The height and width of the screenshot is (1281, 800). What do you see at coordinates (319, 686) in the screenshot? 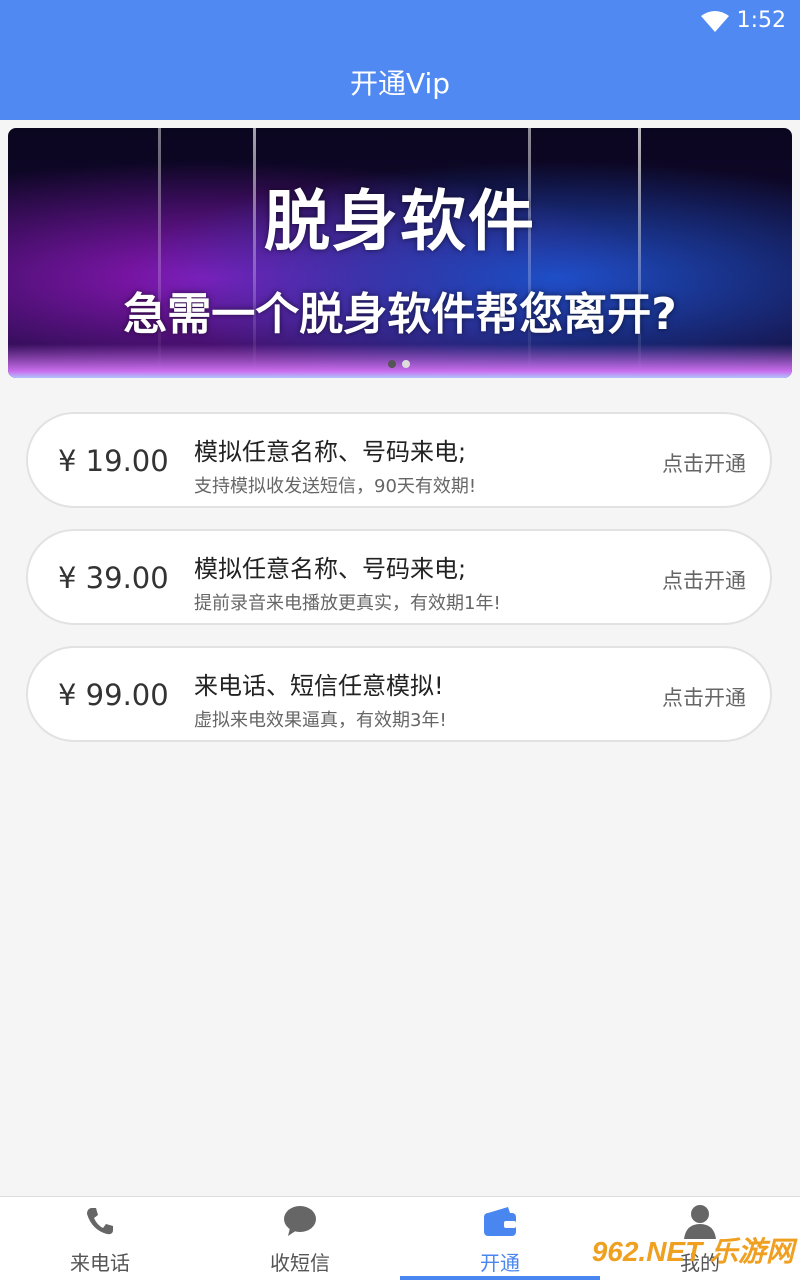
I see `plan-title: 来电话、短信任意模拟!` at bounding box center [319, 686].